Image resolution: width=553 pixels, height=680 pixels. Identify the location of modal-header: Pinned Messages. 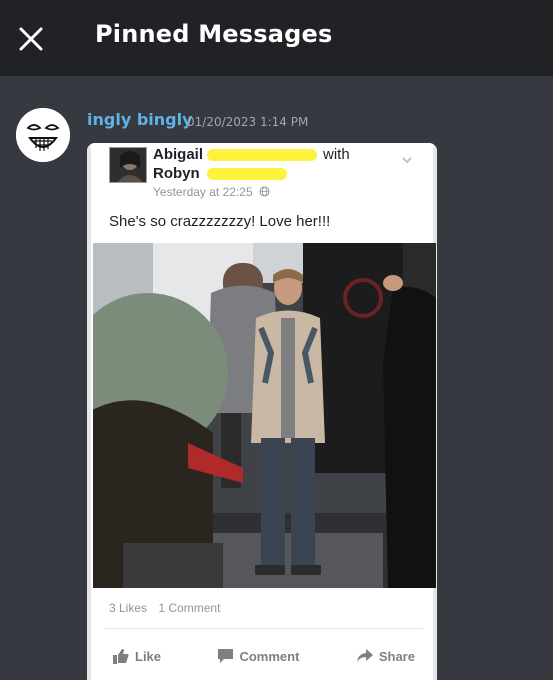
(276, 38).